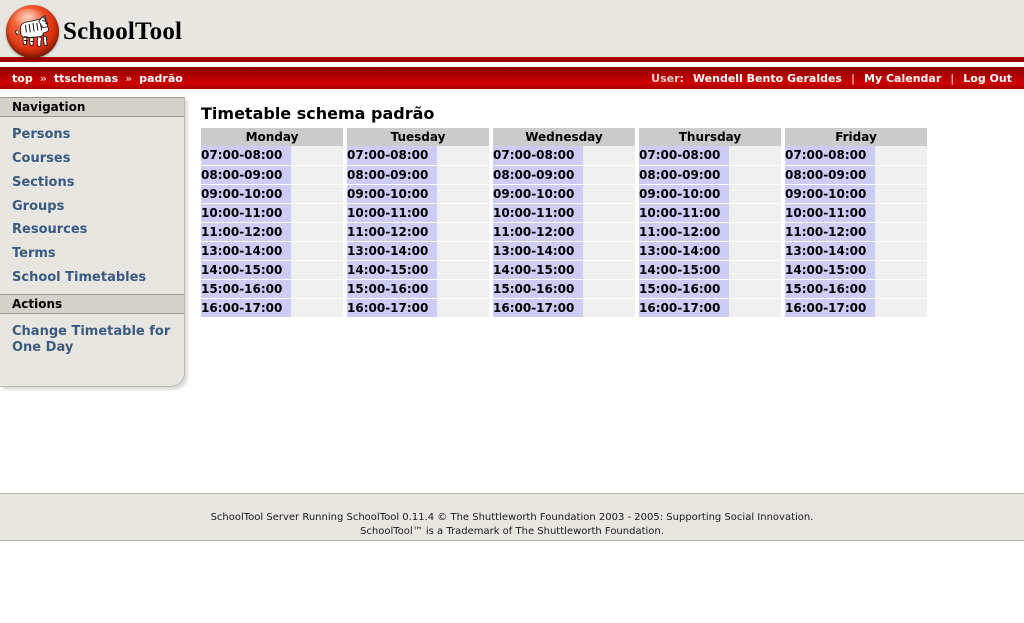  Describe the element at coordinates (318, 113) in the screenshot. I see `page-title: Timetable schema padrão` at that location.